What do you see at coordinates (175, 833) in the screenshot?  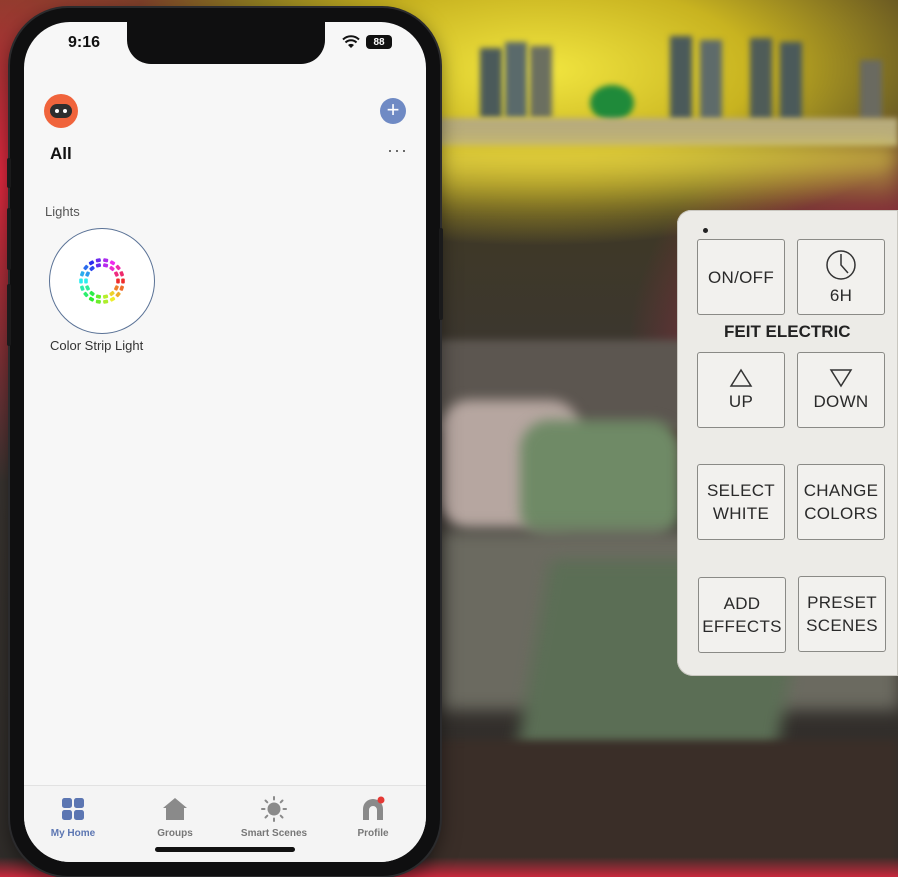 I see `tab-label: Groups` at bounding box center [175, 833].